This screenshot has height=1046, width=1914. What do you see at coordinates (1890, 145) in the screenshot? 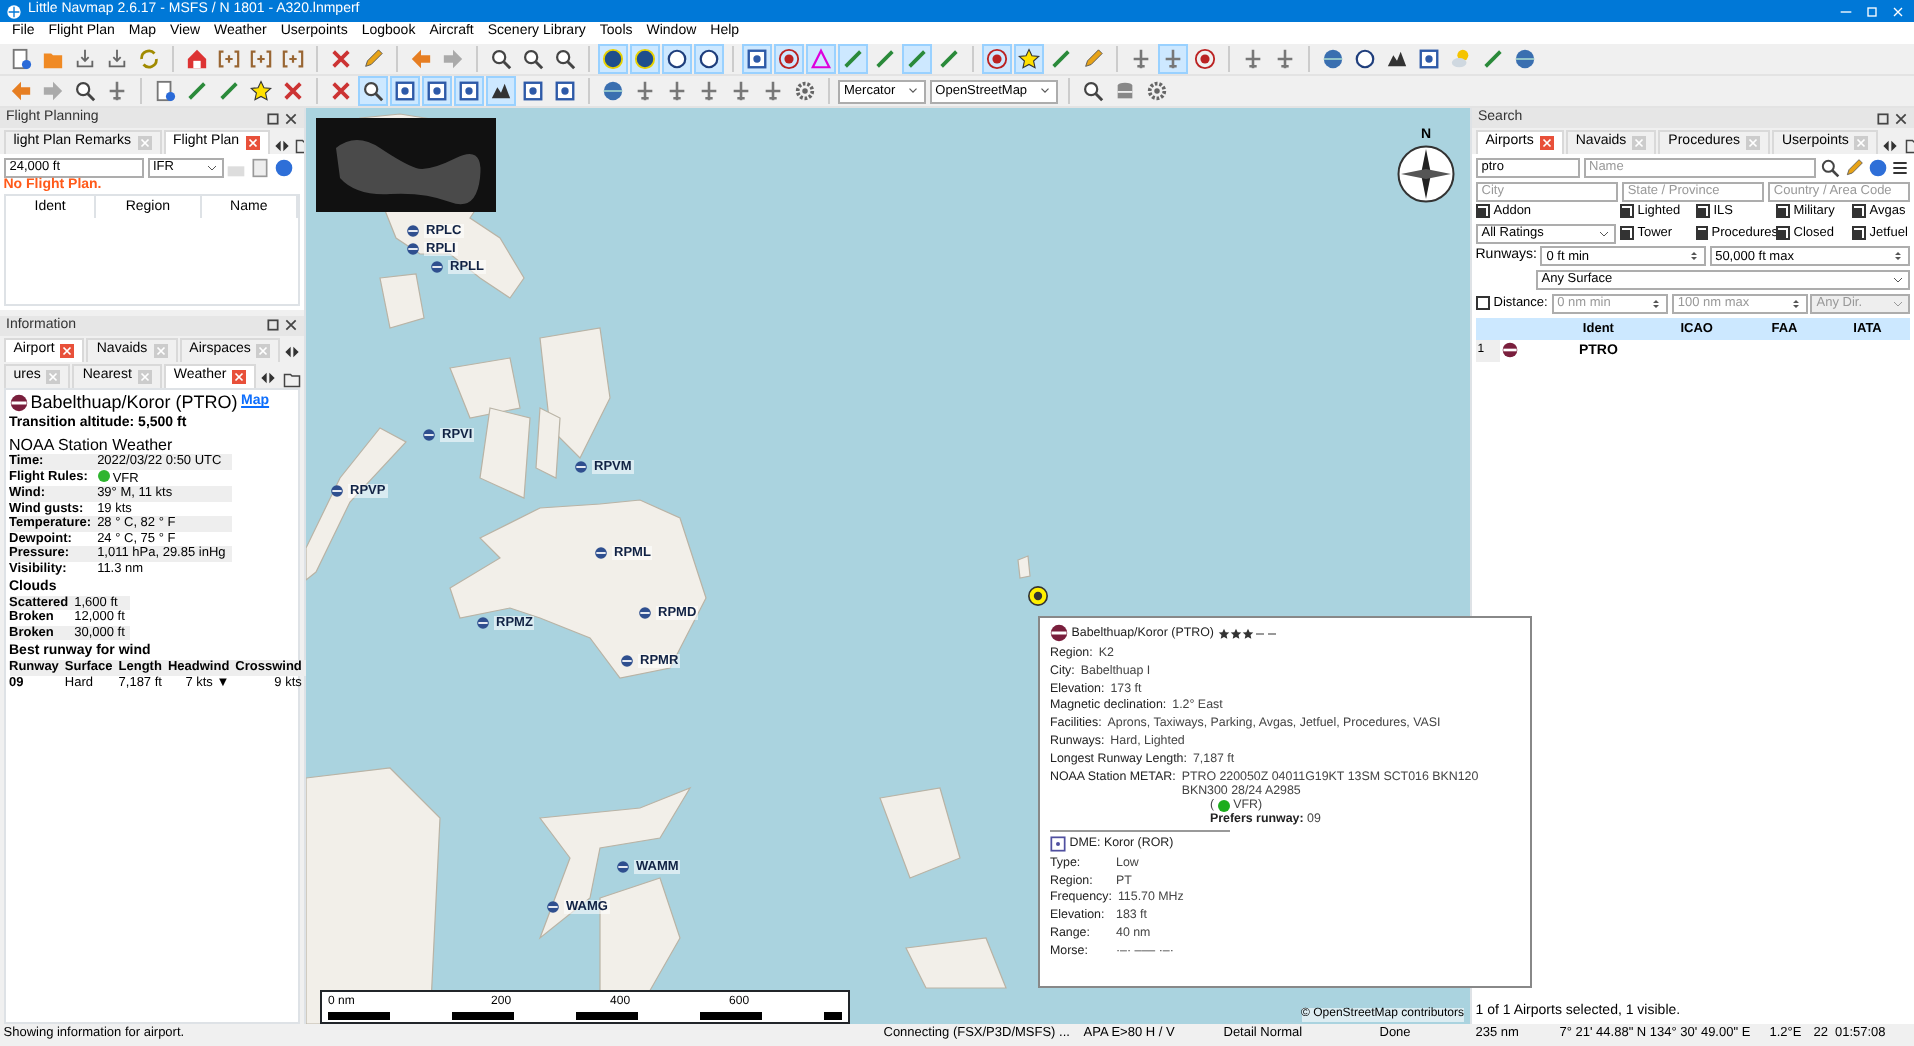
I see `scroll-arrows-icon` at bounding box center [1890, 145].